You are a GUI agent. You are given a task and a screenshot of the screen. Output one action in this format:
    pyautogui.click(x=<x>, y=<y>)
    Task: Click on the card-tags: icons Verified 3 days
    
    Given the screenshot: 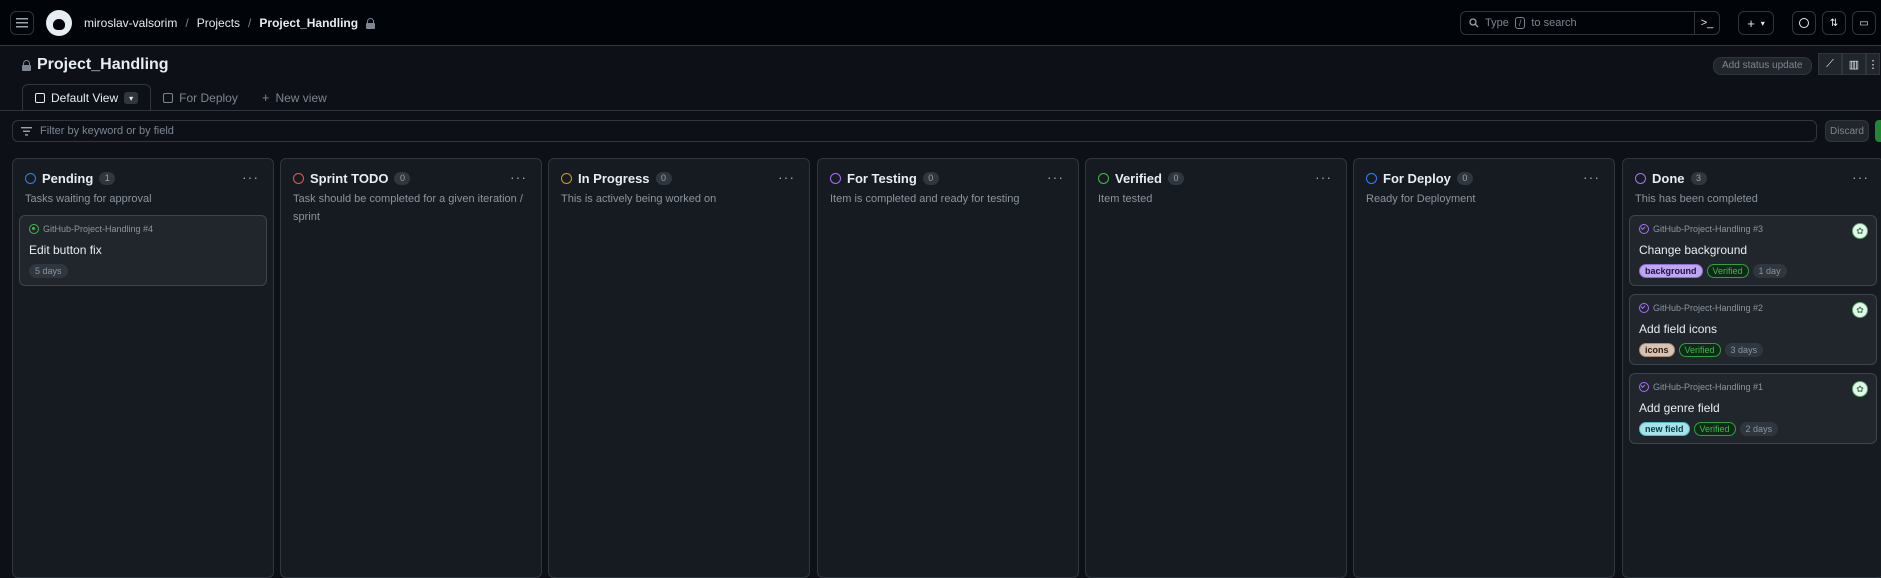 What is the action you would take?
    pyautogui.click(x=1701, y=350)
    